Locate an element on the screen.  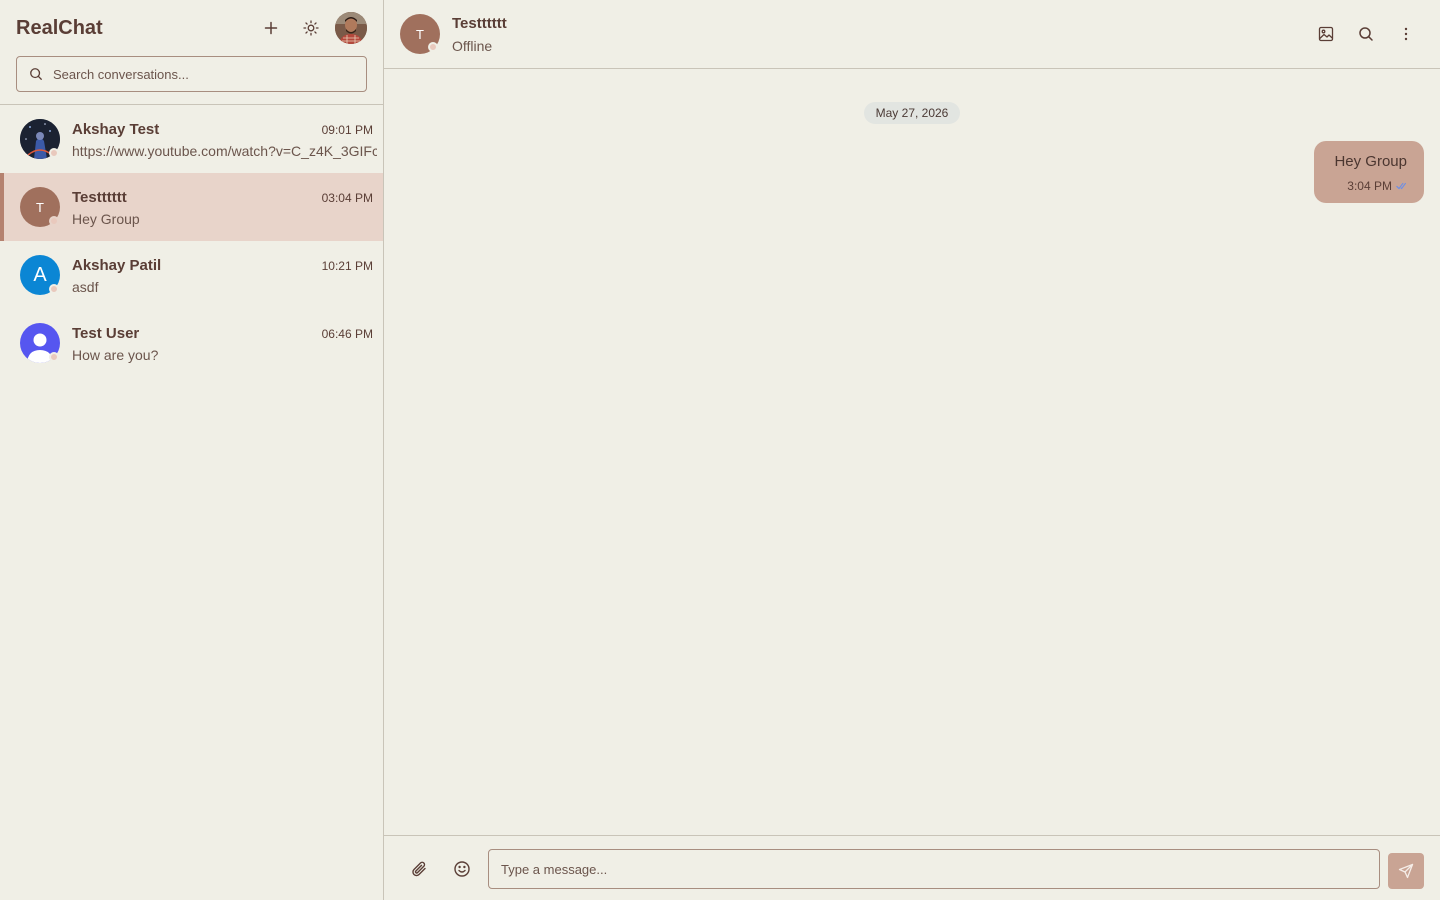
double-check-icon is located at coordinates (1401, 186).